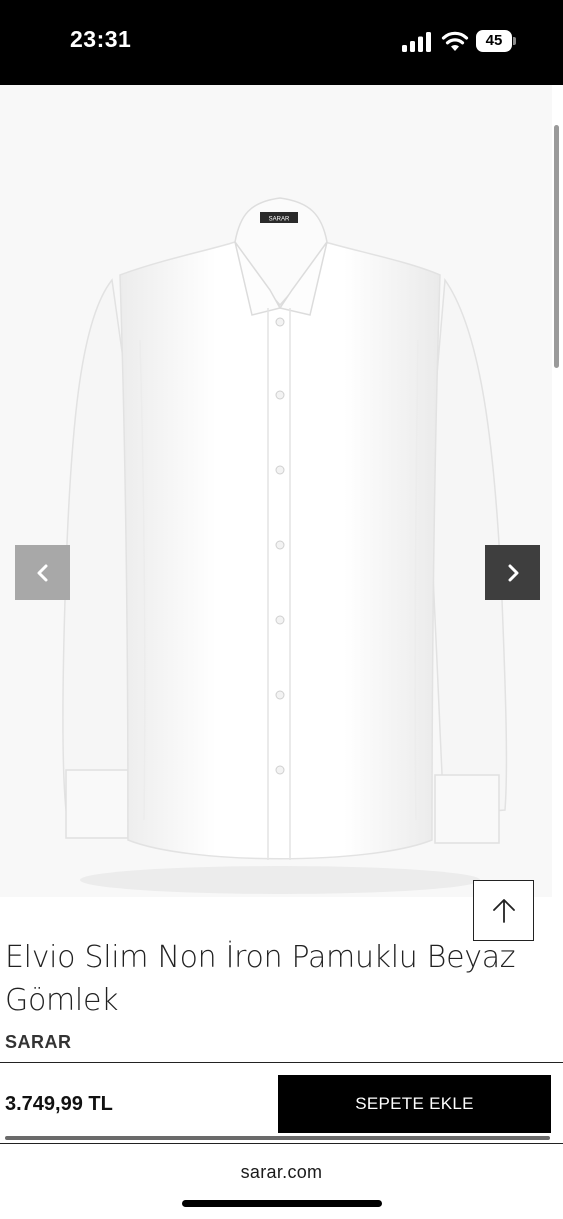 The image size is (563, 1219). What do you see at coordinates (281, 42) in the screenshot?
I see `status-bar: 23:31 45` at bounding box center [281, 42].